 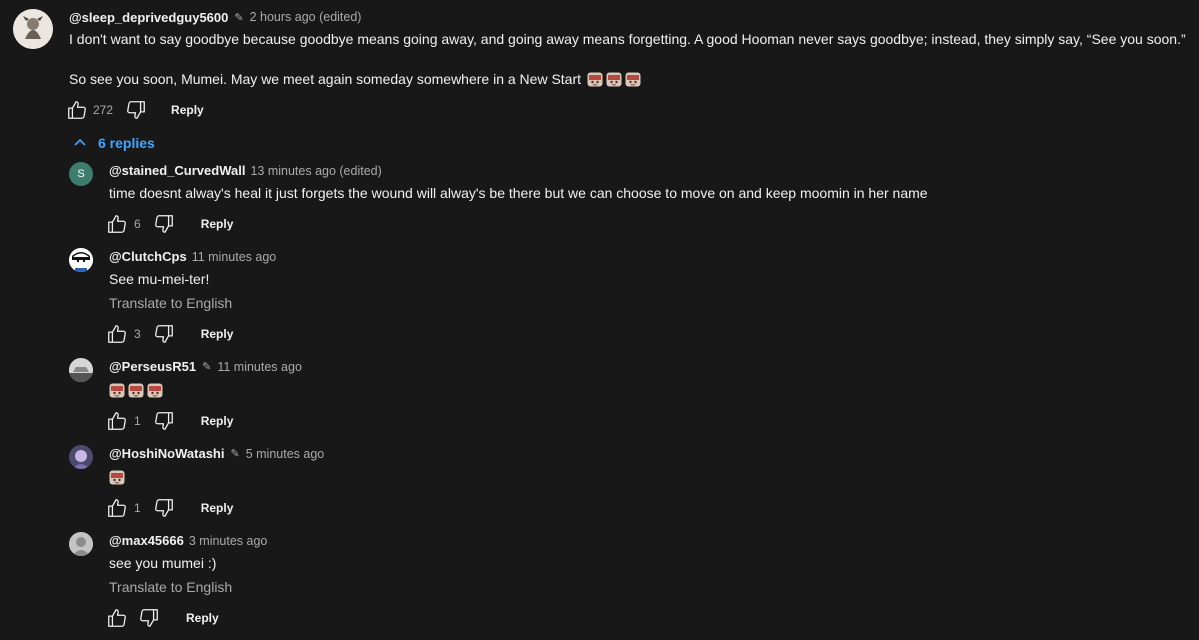 What do you see at coordinates (188, 540) in the screenshot?
I see `reply-header: @max45666 3 minutes ago` at bounding box center [188, 540].